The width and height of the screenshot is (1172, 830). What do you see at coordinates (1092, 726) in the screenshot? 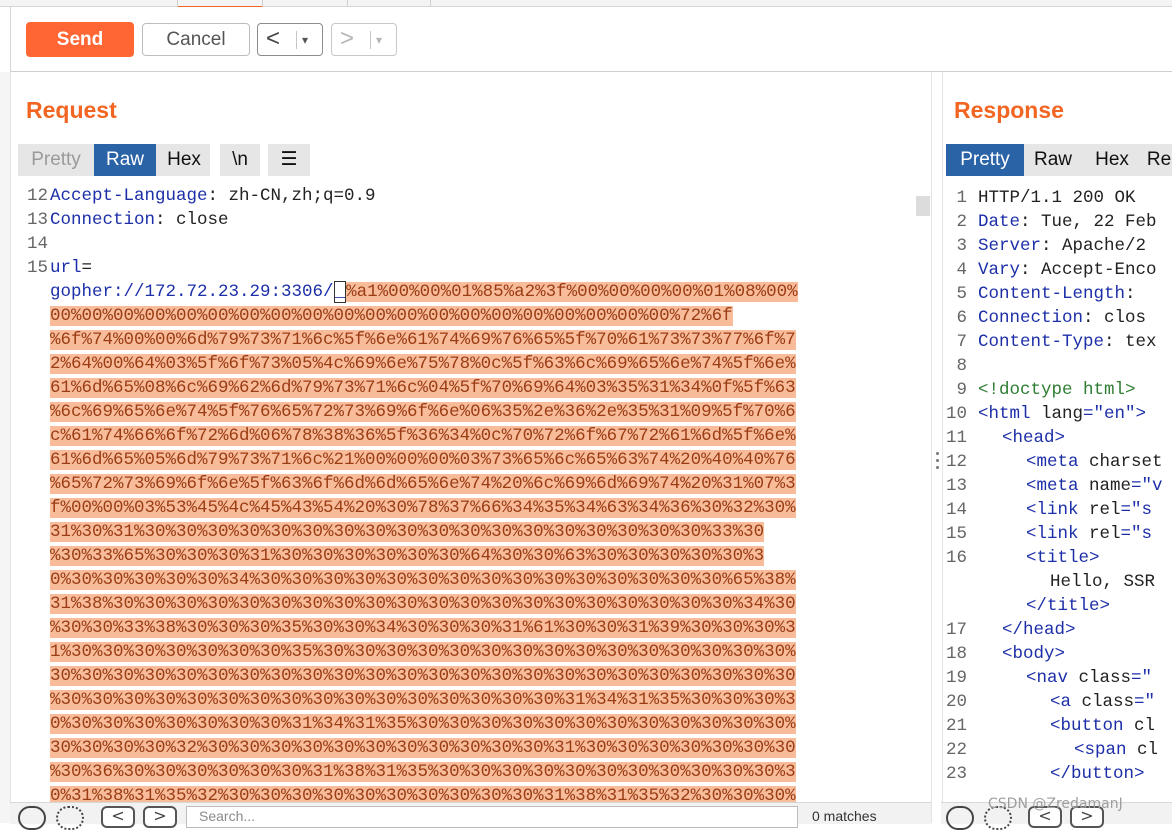
I see `code-token: <button` at bounding box center [1092, 726].